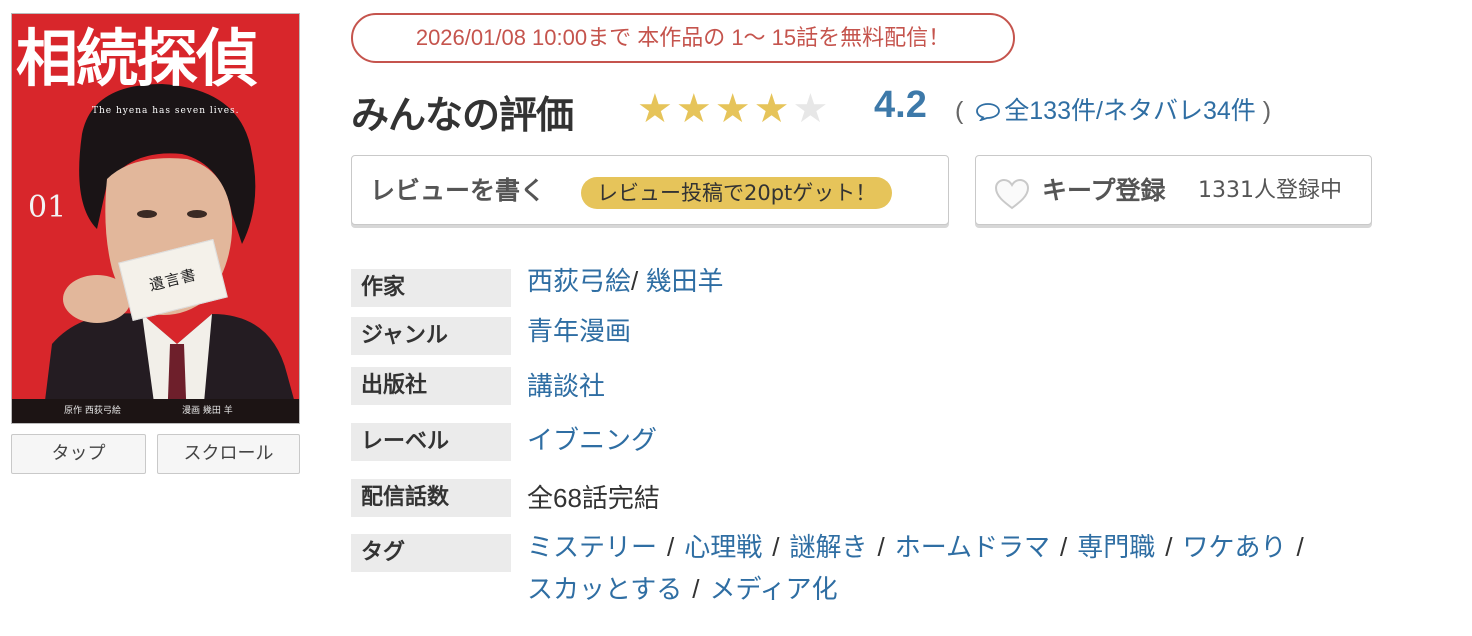 This screenshot has height=636, width=1472. What do you see at coordinates (47, 207) in the screenshot?
I see `cover-volume: 01` at bounding box center [47, 207].